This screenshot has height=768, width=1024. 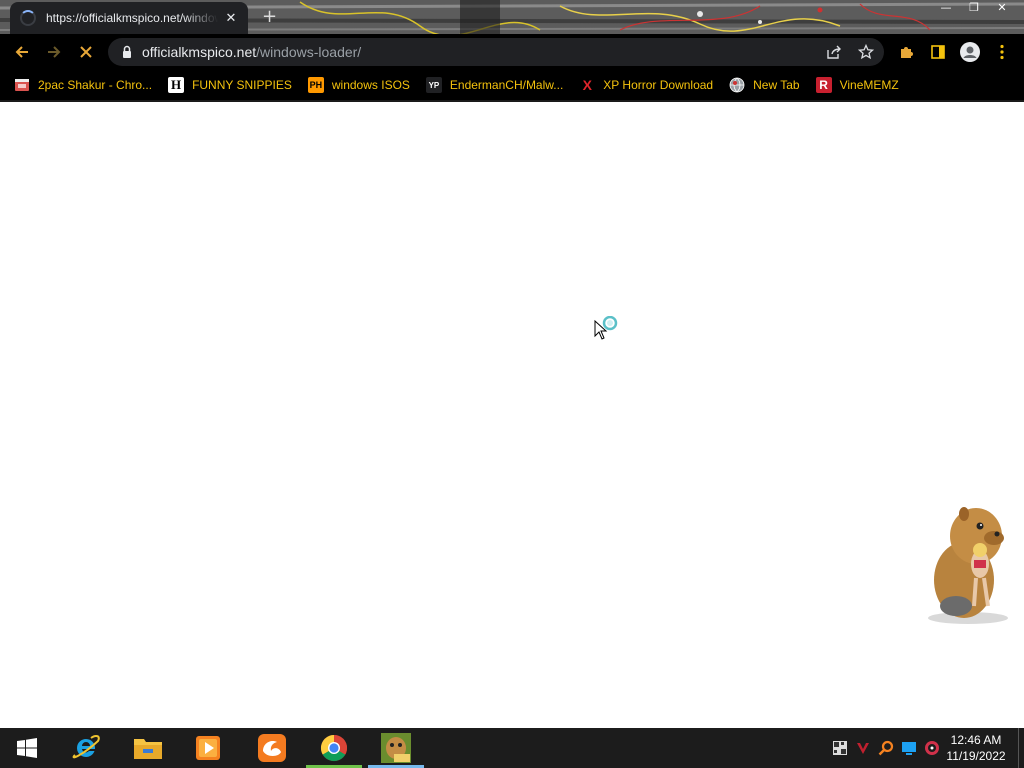 I want to click on bookmark-label: New Tab, so click(x=776, y=85).